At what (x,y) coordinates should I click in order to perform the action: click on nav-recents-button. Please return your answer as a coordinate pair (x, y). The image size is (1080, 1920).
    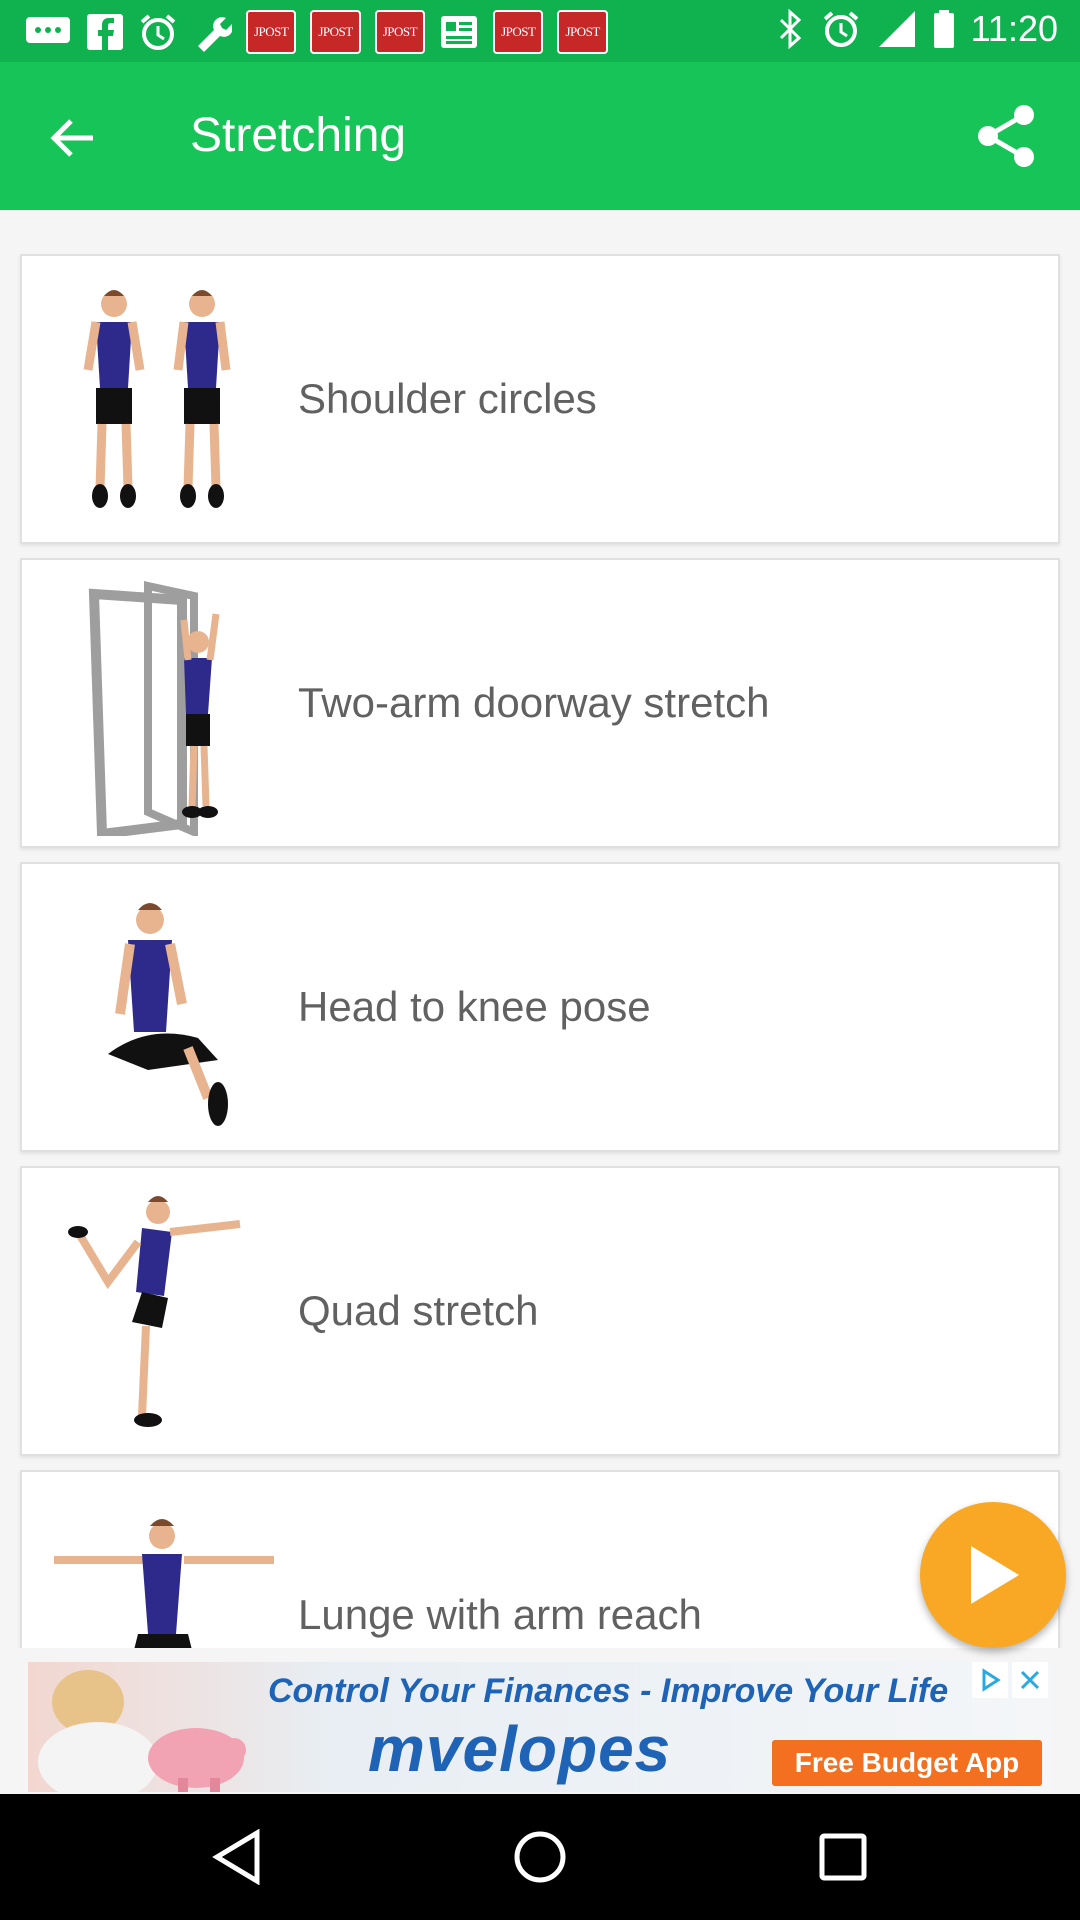
    Looking at the image, I should click on (843, 1857).